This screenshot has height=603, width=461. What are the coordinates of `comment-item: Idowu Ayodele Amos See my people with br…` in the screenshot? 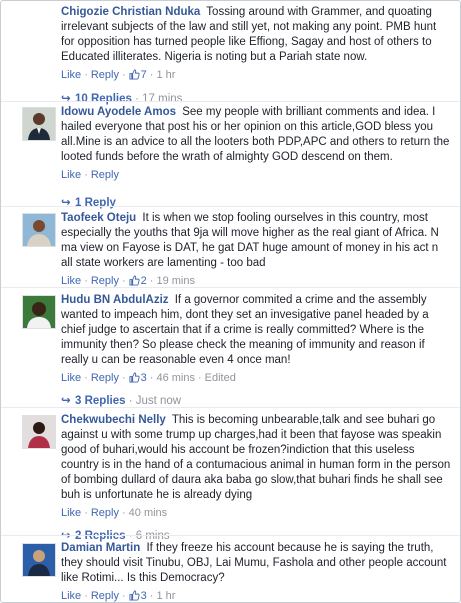 It's located at (230, 143).